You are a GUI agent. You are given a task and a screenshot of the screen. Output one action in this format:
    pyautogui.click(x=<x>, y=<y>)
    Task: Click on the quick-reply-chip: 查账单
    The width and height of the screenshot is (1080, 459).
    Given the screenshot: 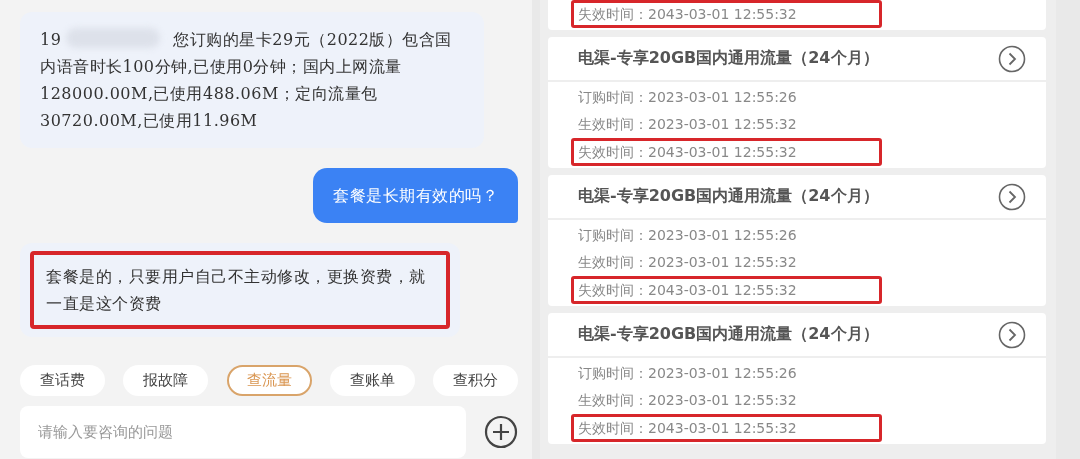 What is the action you would take?
    pyautogui.click(x=372, y=380)
    